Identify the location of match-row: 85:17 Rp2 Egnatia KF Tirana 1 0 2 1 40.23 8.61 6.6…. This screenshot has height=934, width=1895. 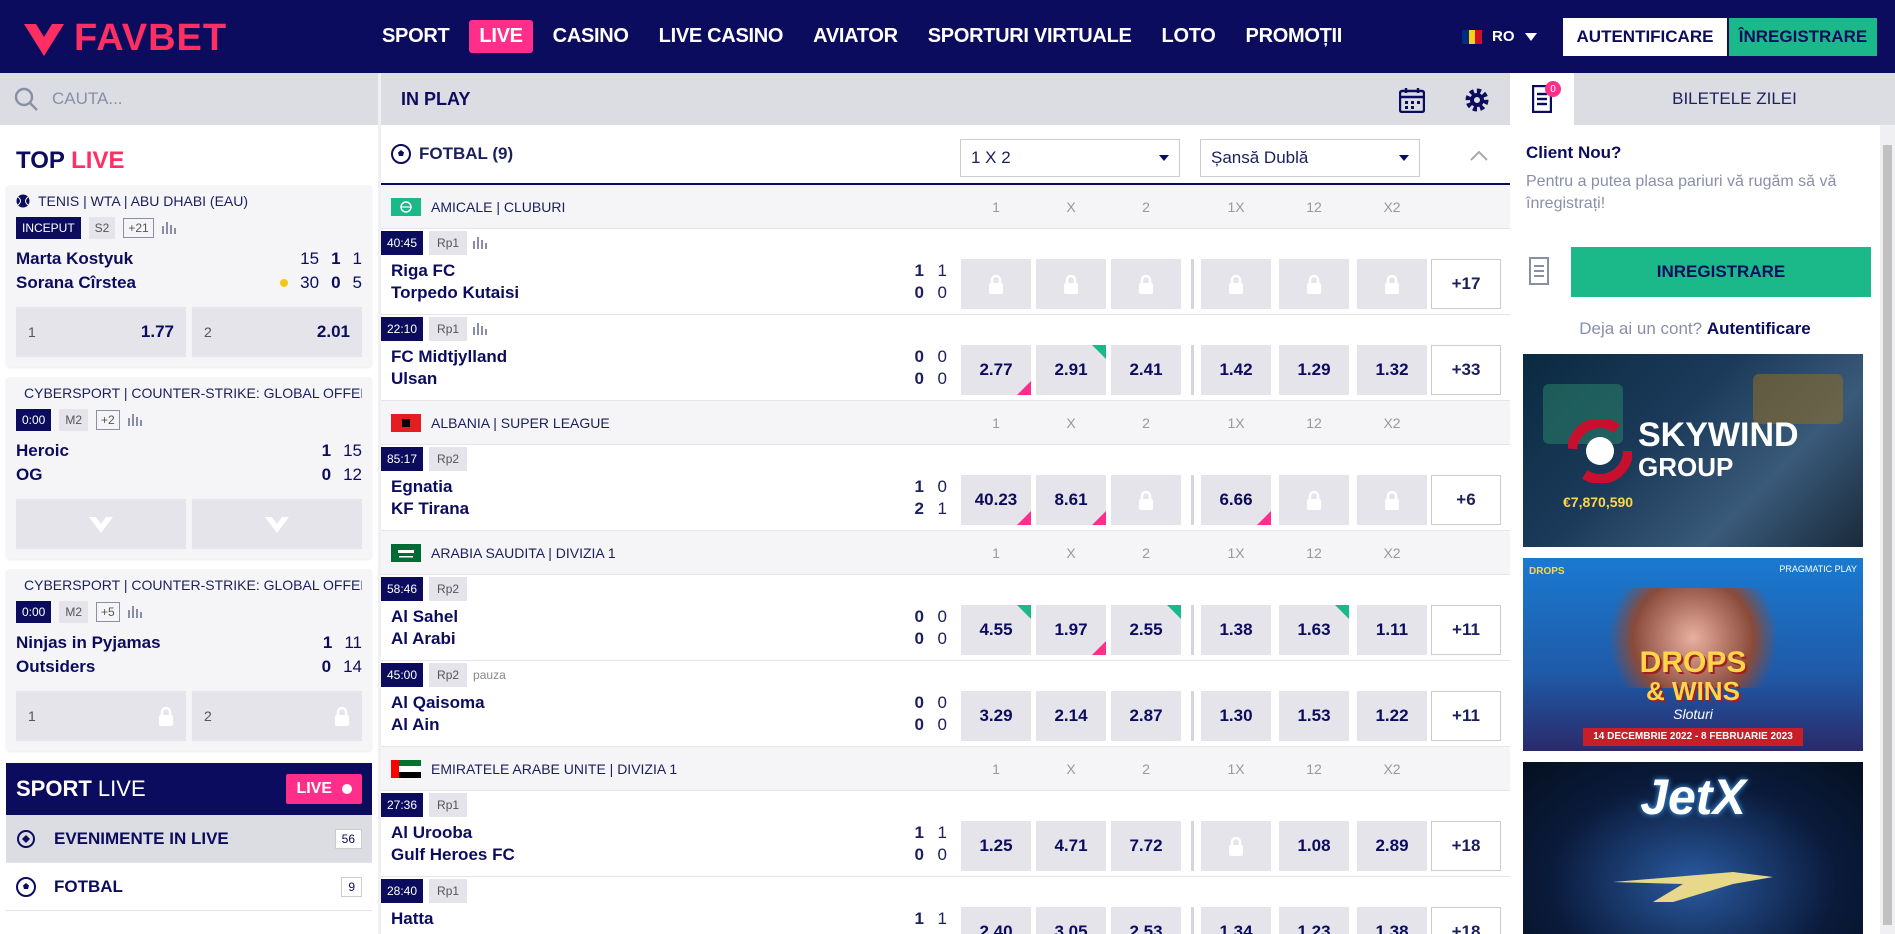
(945, 488).